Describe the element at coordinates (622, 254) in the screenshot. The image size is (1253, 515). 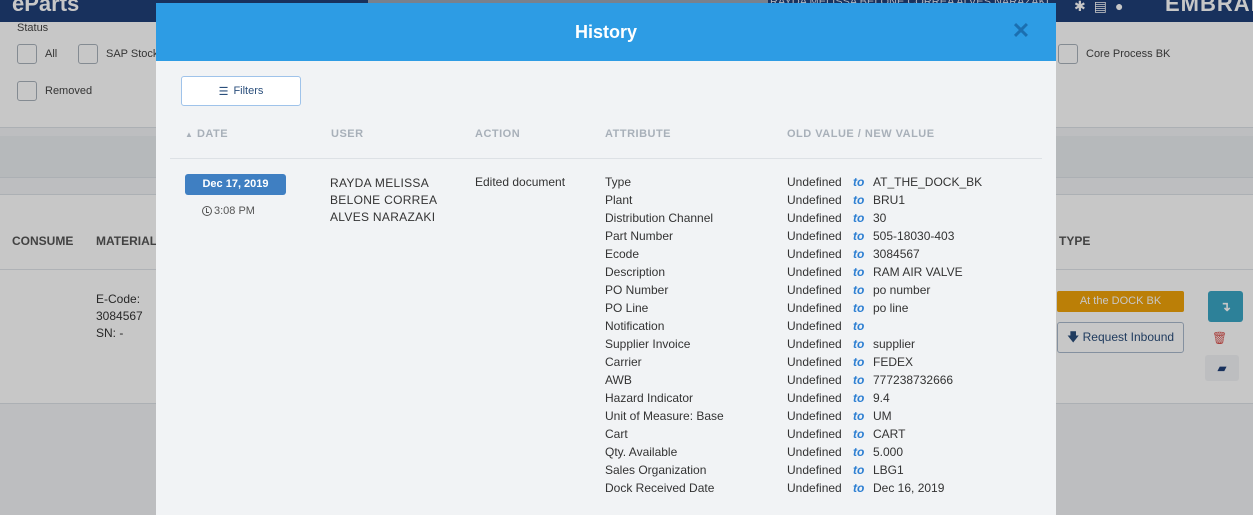
I see `attribute-name: Ecode` at that location.